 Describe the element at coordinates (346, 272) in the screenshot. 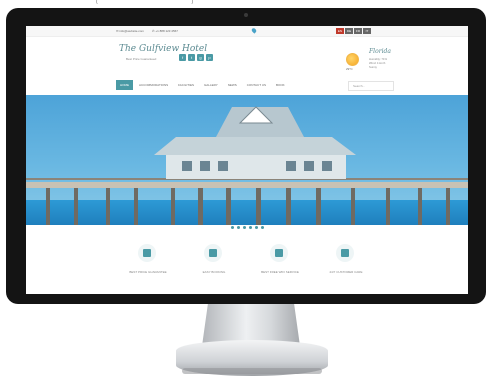

I see `feature-label: 24/7 CUSTOMER CARE` at that location.